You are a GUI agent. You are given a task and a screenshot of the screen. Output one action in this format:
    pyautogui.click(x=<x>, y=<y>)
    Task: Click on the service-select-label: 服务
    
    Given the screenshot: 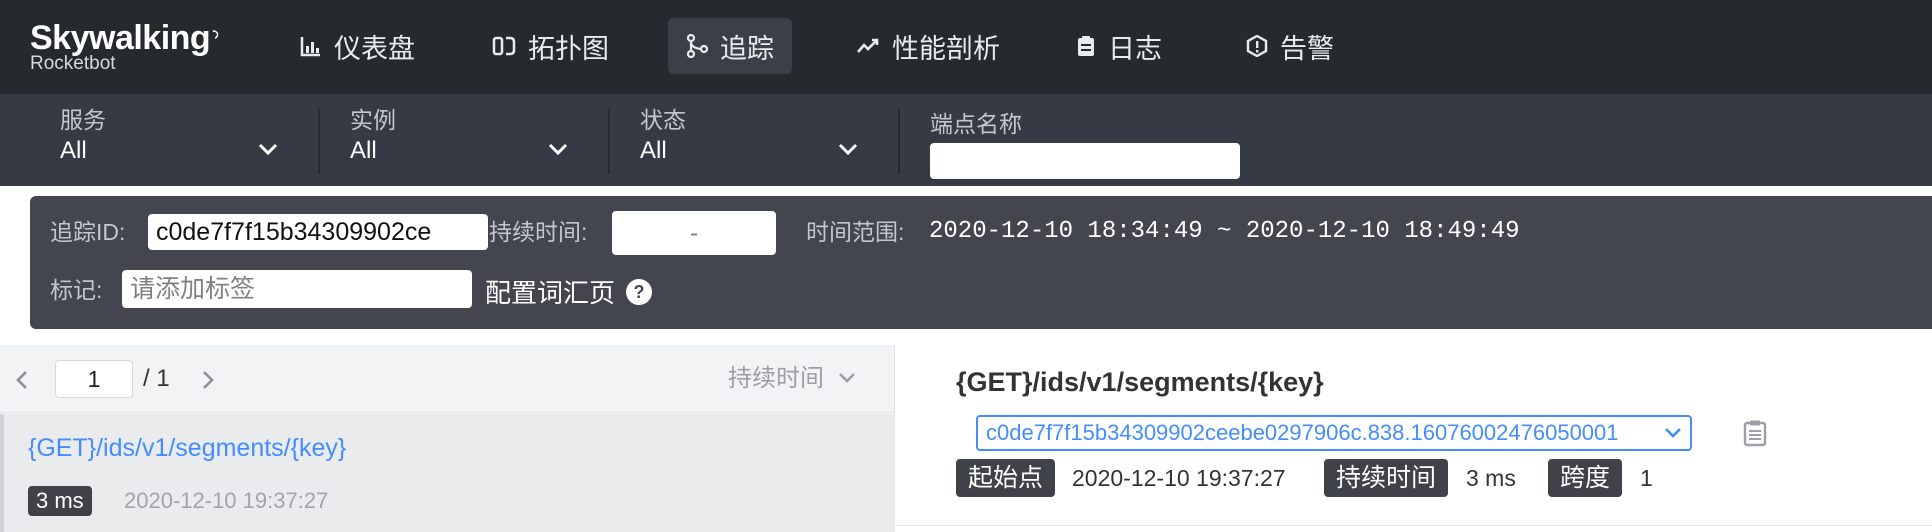 What is the action you would take?
    pyautogui.click(x=83, y=120)
    